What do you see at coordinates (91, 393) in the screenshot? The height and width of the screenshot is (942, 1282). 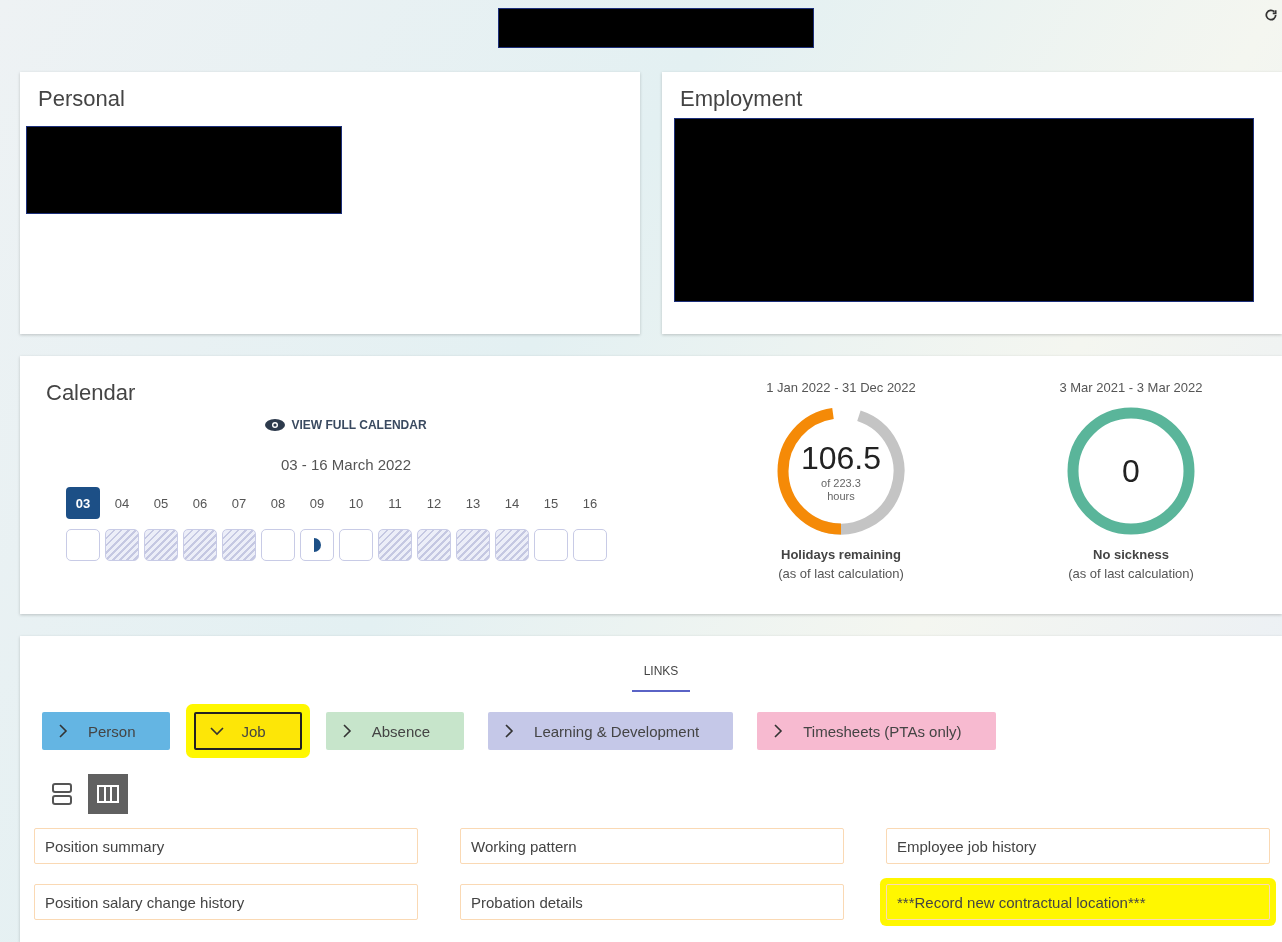 I see `card-title: Calendar` at bounding box center [91, 393].